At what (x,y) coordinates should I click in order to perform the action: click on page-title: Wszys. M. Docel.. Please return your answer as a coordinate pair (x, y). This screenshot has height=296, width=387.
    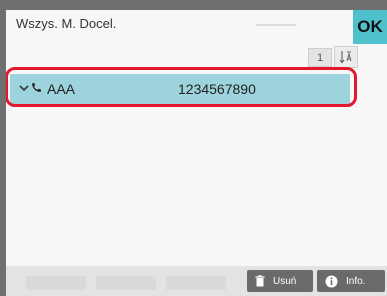
    Looking at the image, I should click on (66, 23).